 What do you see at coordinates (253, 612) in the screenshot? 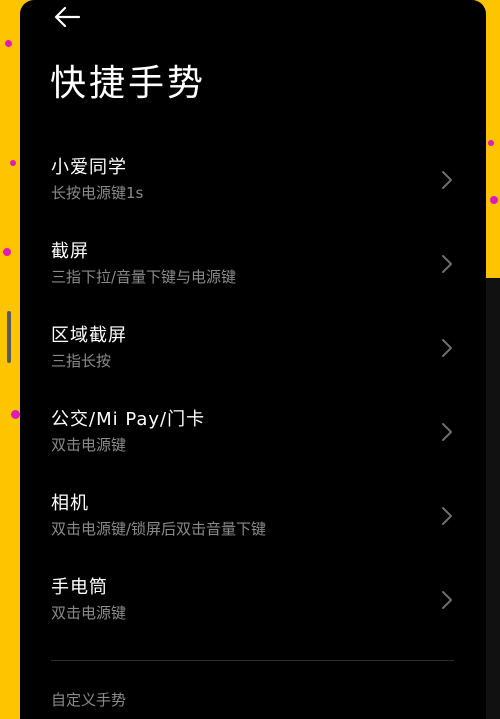
I see `list-item-flashlight: 手电筒 双击电源键` at bounding box center [253, 612].